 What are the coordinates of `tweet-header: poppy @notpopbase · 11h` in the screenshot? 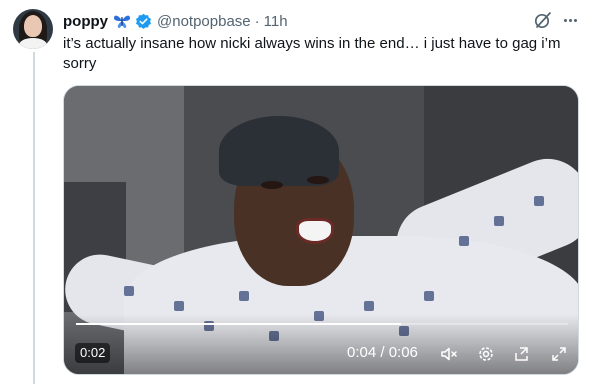 It's located at (175, 21).